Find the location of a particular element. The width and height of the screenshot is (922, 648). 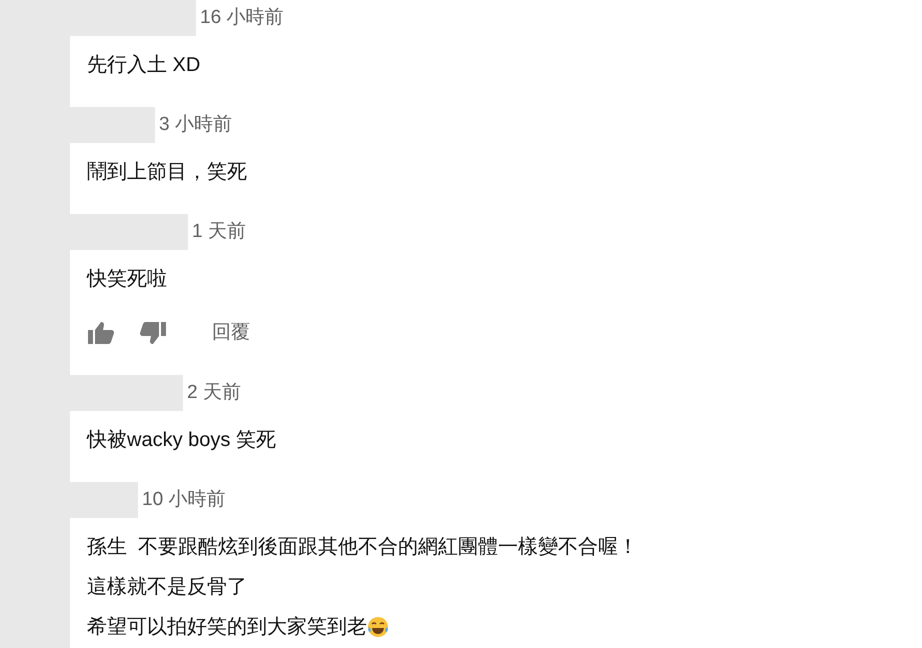

comment-text: 快被wacky boys 笑死 is located at coordinates (181, 440).